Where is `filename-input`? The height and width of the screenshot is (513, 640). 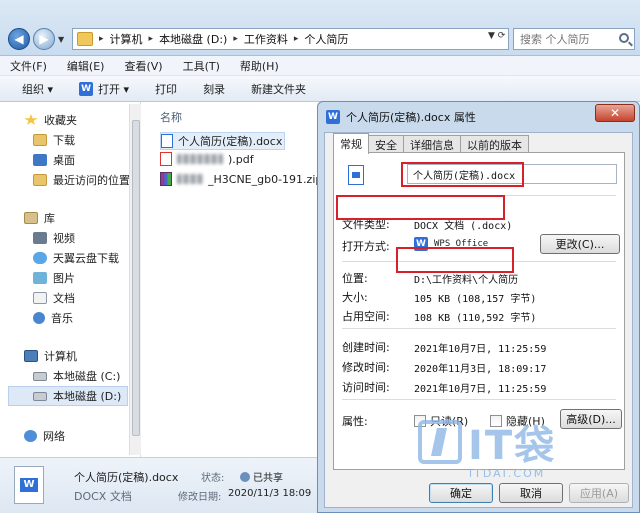 filename-input is located at coordinates (513, 174).